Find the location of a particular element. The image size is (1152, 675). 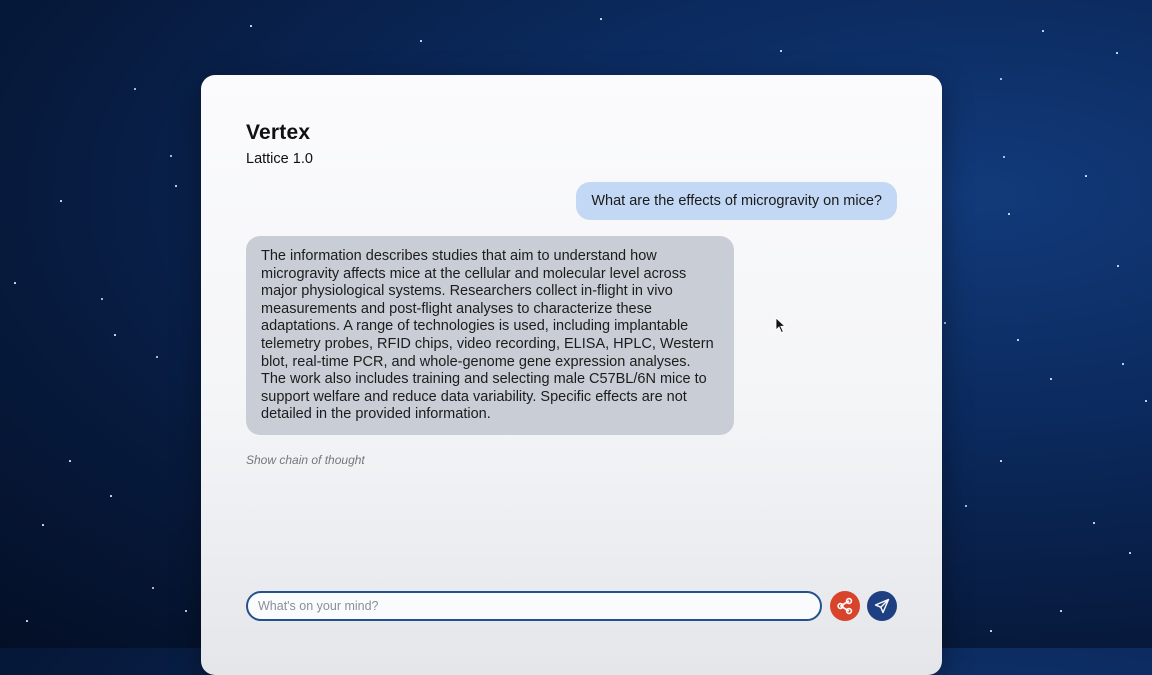

paper-plane-icon is located at coordinates (882, 606).